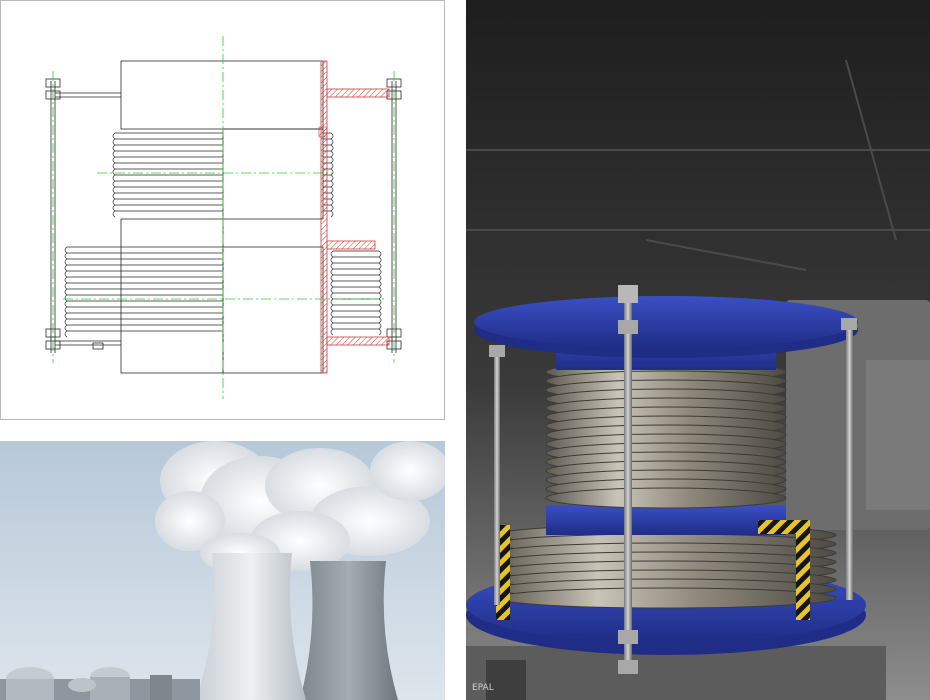 This screenshot has width=930, height=700. What do you see at coordinates (666, 520) in the screenshot?
I see `middle-collar` at bounding box center [666, 520].